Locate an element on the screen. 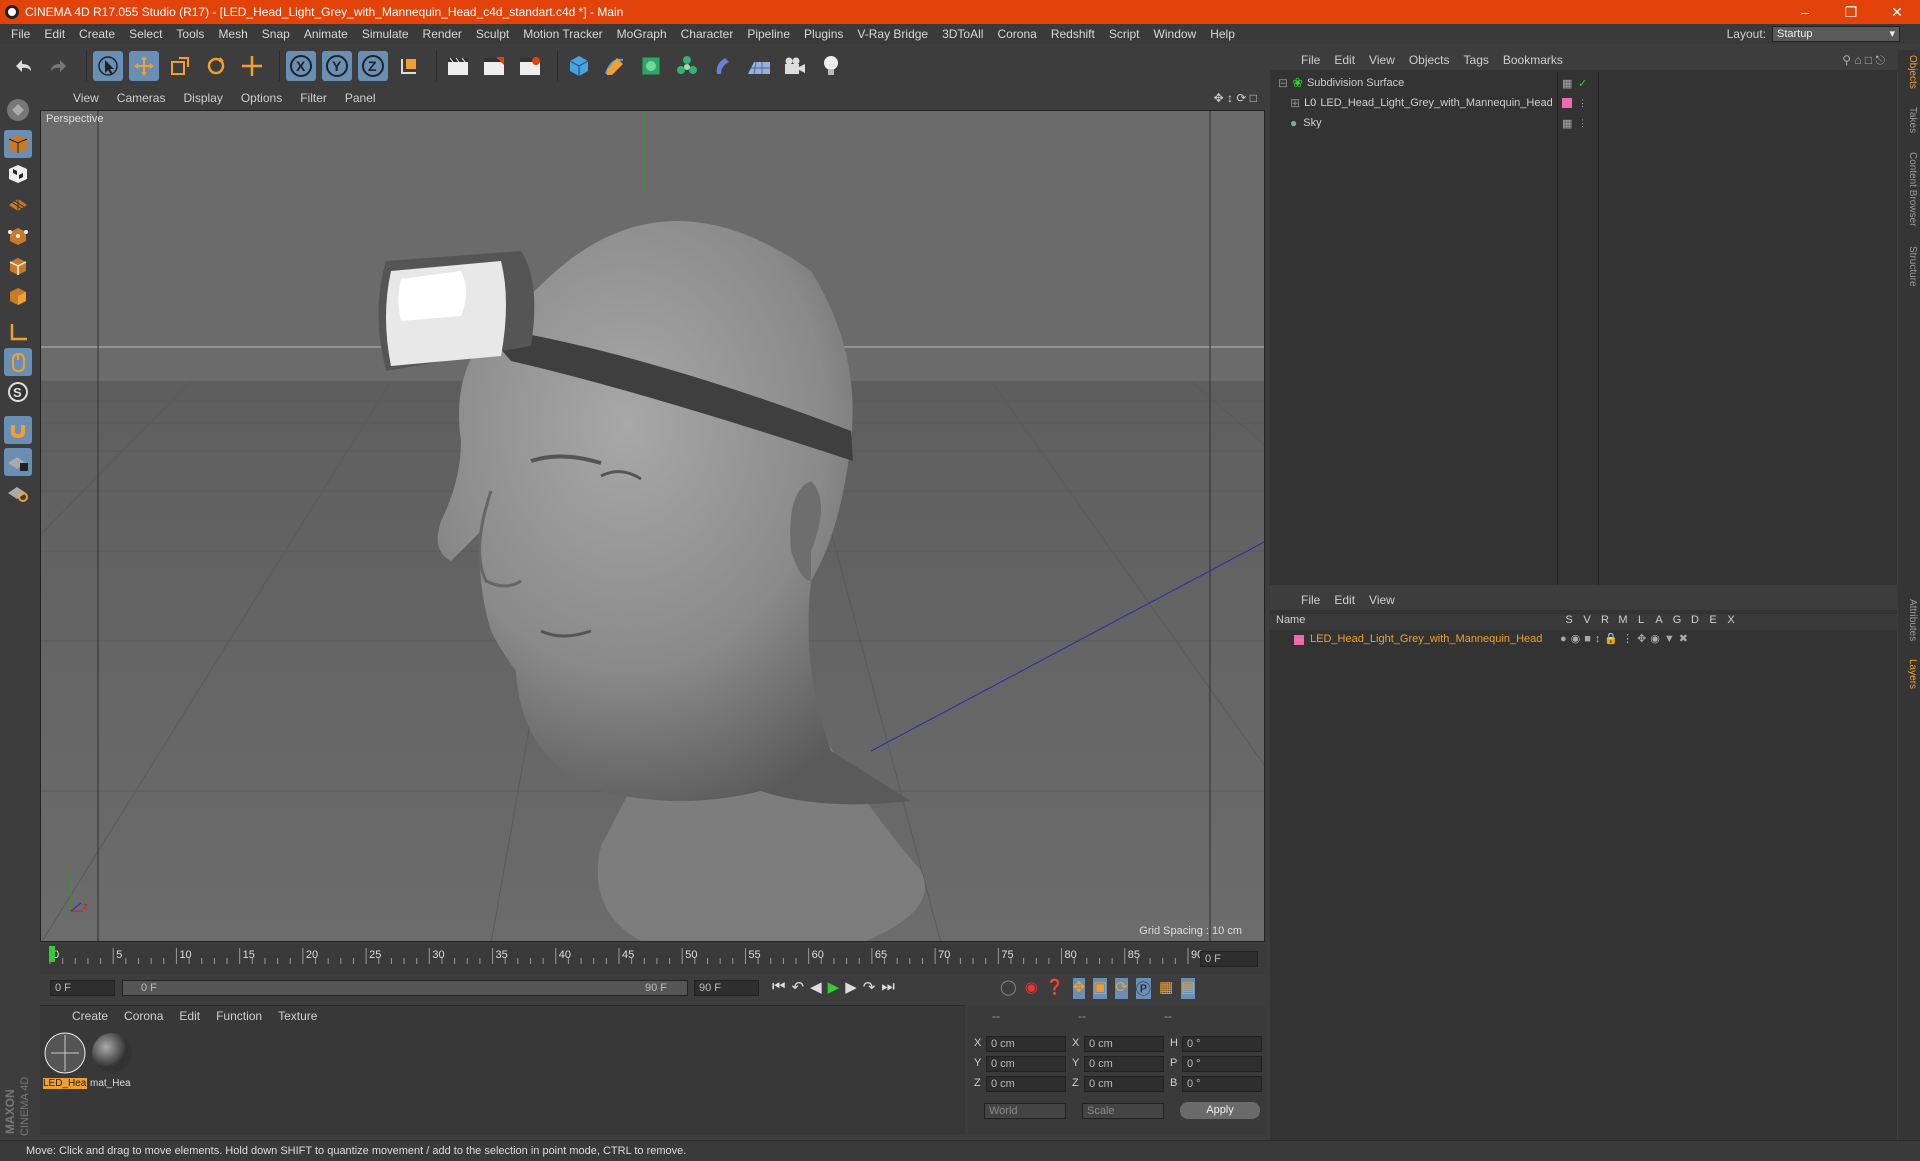 The width and height of the screenshot is (1920, 1161). object-row-sky: ● Sky ▦ ⋮ is located at coordinates (1583, 123).